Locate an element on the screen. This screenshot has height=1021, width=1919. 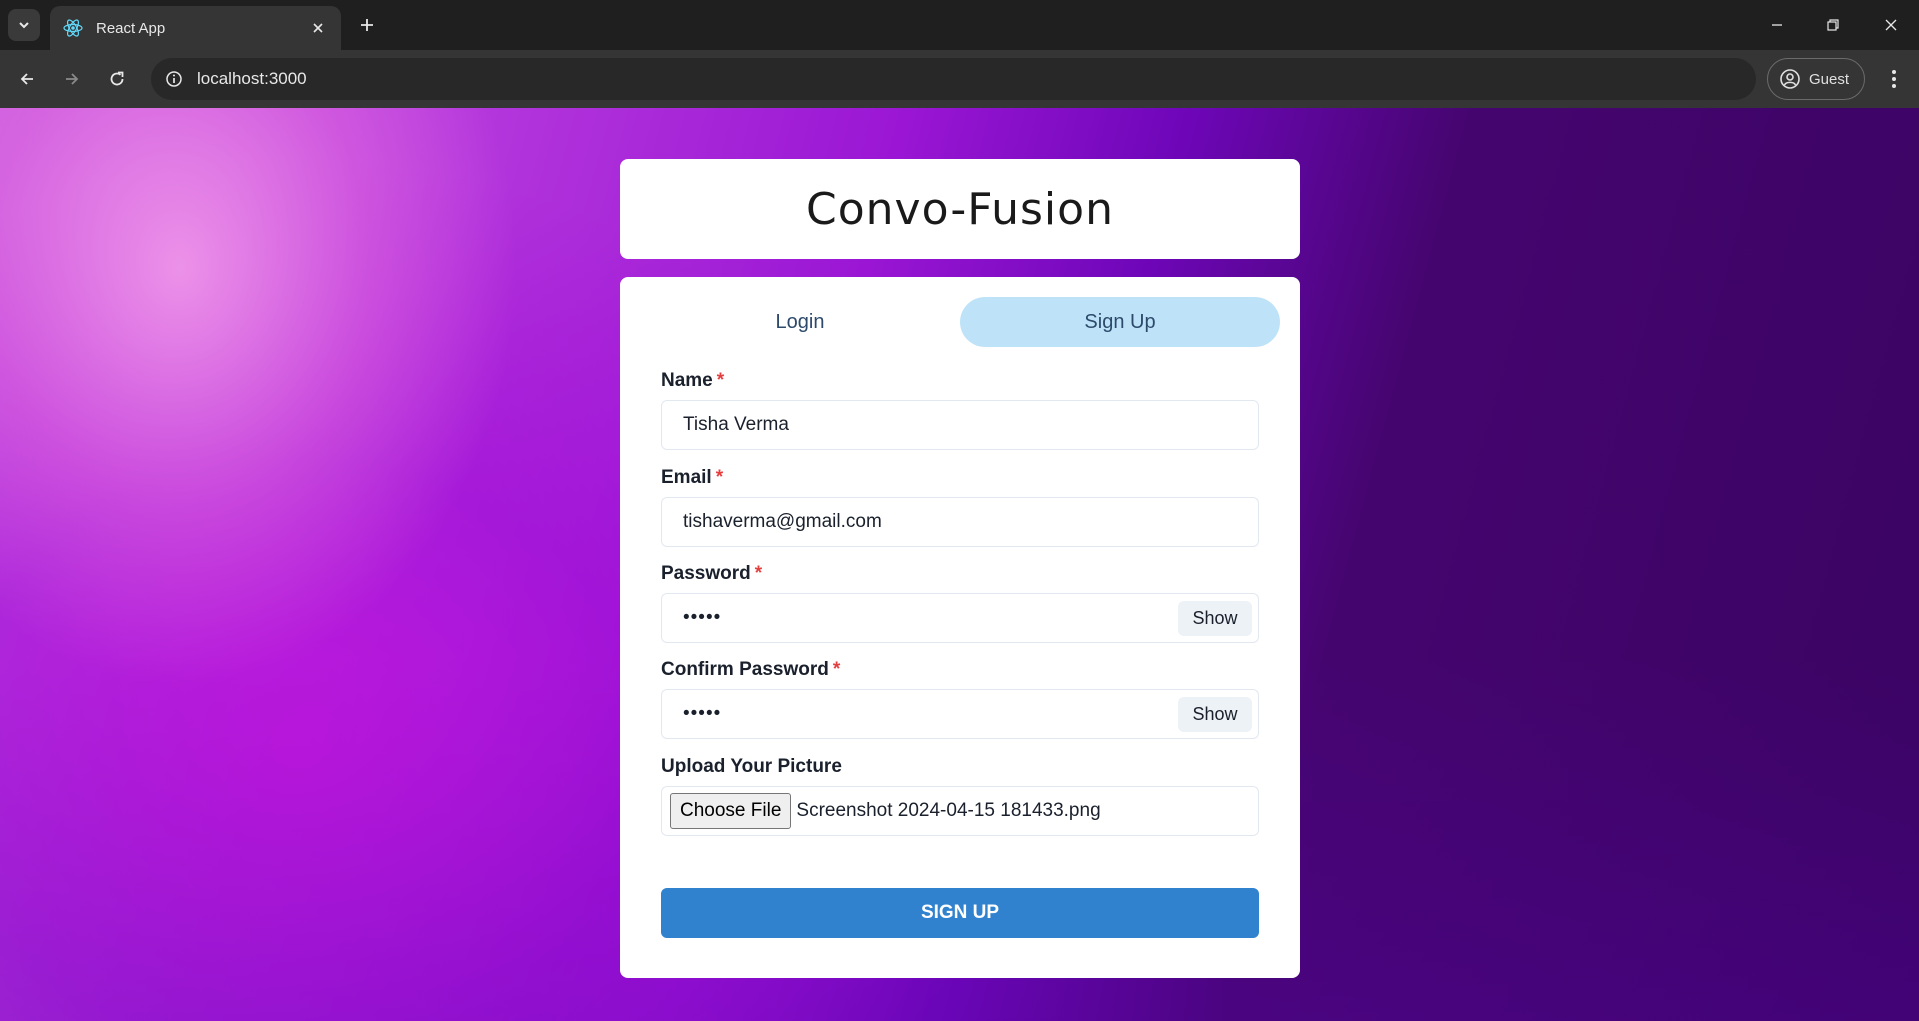
password-input: ••••• Show is located at coordinates (960, 618).